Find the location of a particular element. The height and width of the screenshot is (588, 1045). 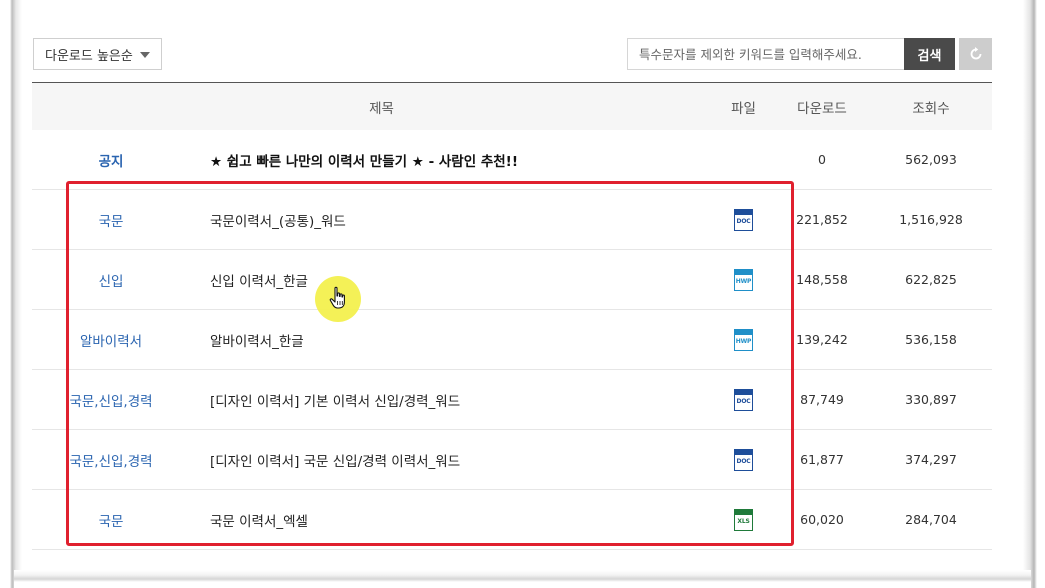

row-views: 284,704 is located at coordinates (931, 519).